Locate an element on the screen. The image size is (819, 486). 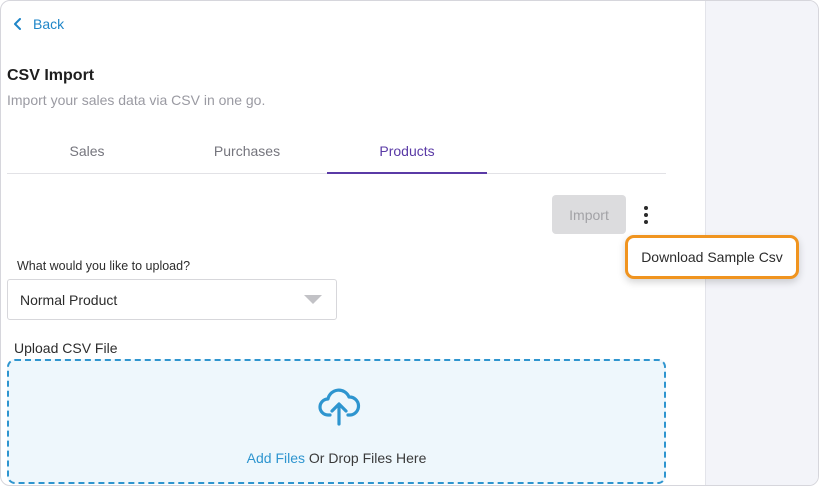
upload-type-label: What would you like to upload? is located at coordinates (104, 266).